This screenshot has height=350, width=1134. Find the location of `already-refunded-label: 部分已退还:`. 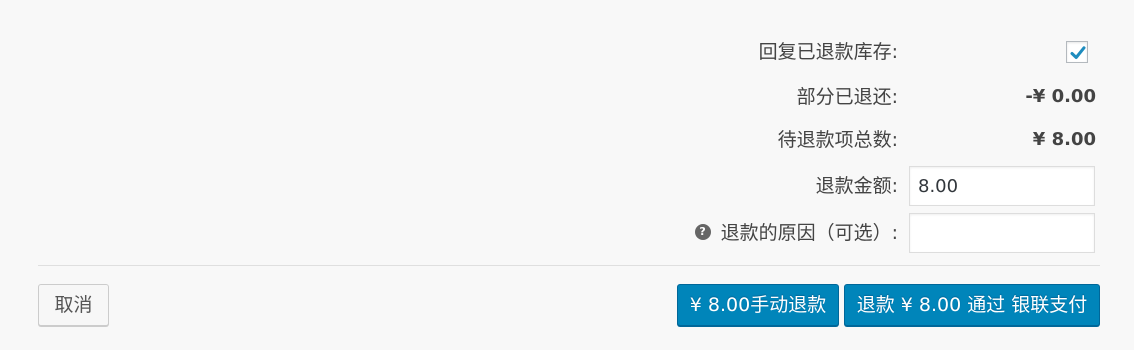

already-refunded-label: 部分已退还: is located at coordinates (847, 97).